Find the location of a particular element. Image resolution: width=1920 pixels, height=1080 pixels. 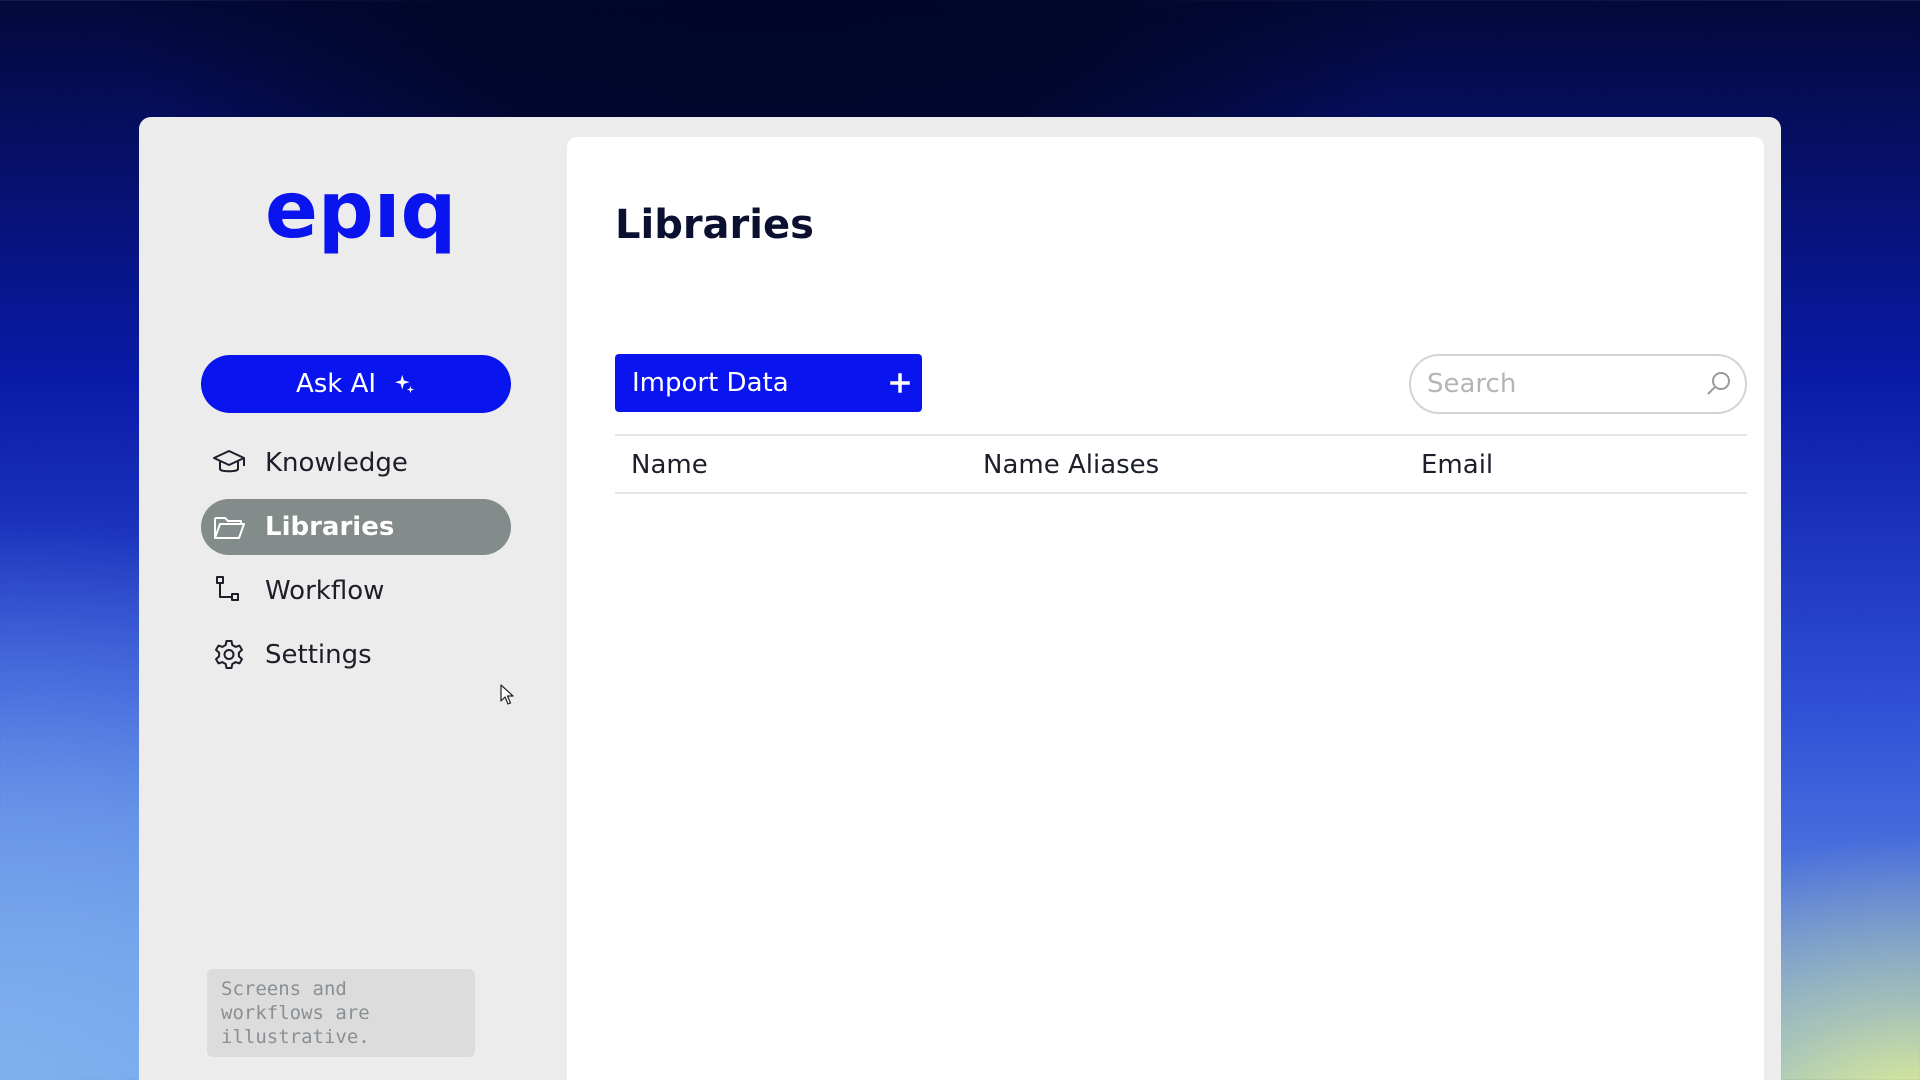

column-header-name-aliases: Name Aliases is located at coordinates (1071, 465).